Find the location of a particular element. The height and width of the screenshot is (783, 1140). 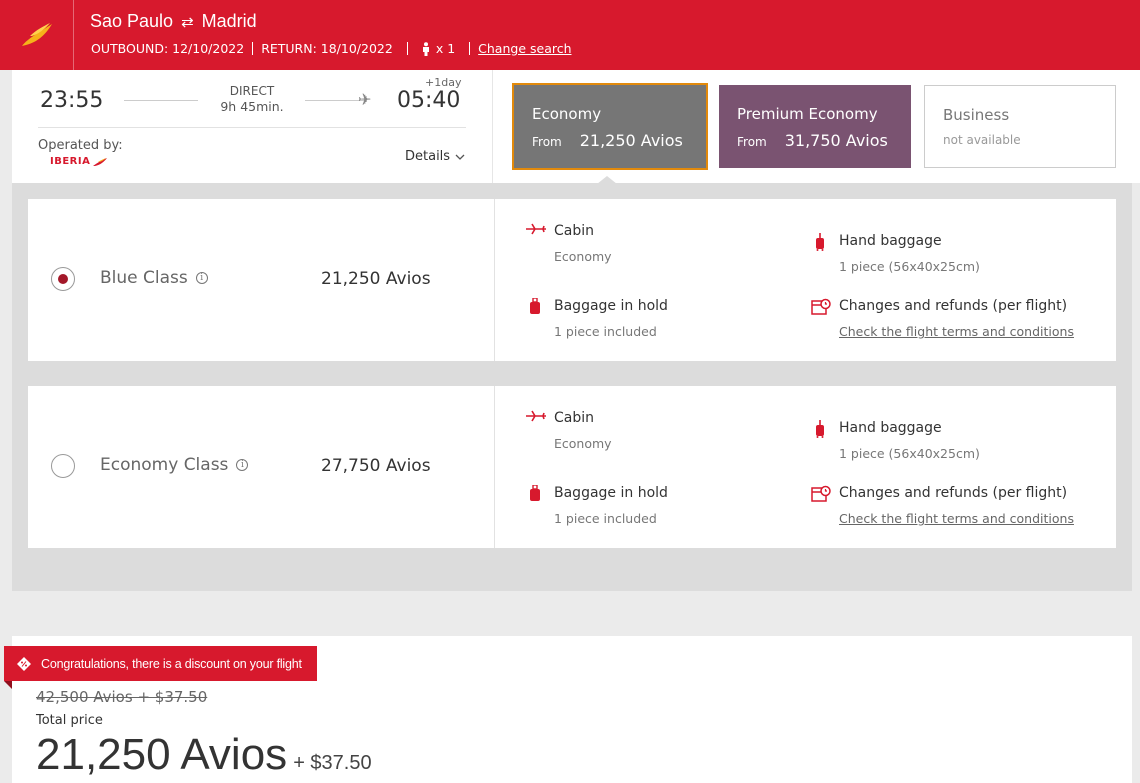

total-price: 21,250 Avios + $37.50 is located at coordinates (204, 755).